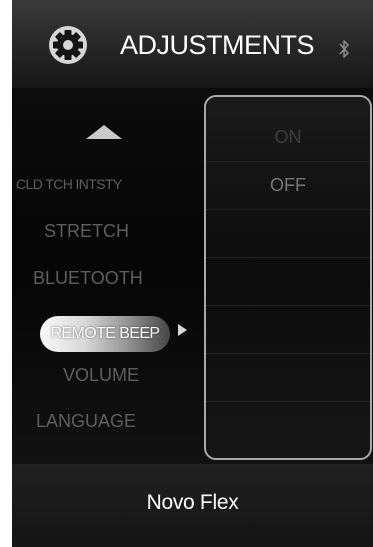 The image size is (373, 547). I want to click on option-row: ON, so click(288, 137).